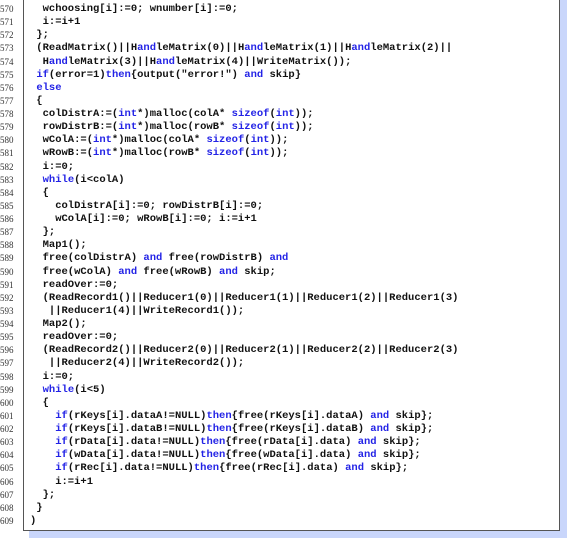 This screenshot has width=568, height=540. I want to click on line-number: 599, so click(7, 389).